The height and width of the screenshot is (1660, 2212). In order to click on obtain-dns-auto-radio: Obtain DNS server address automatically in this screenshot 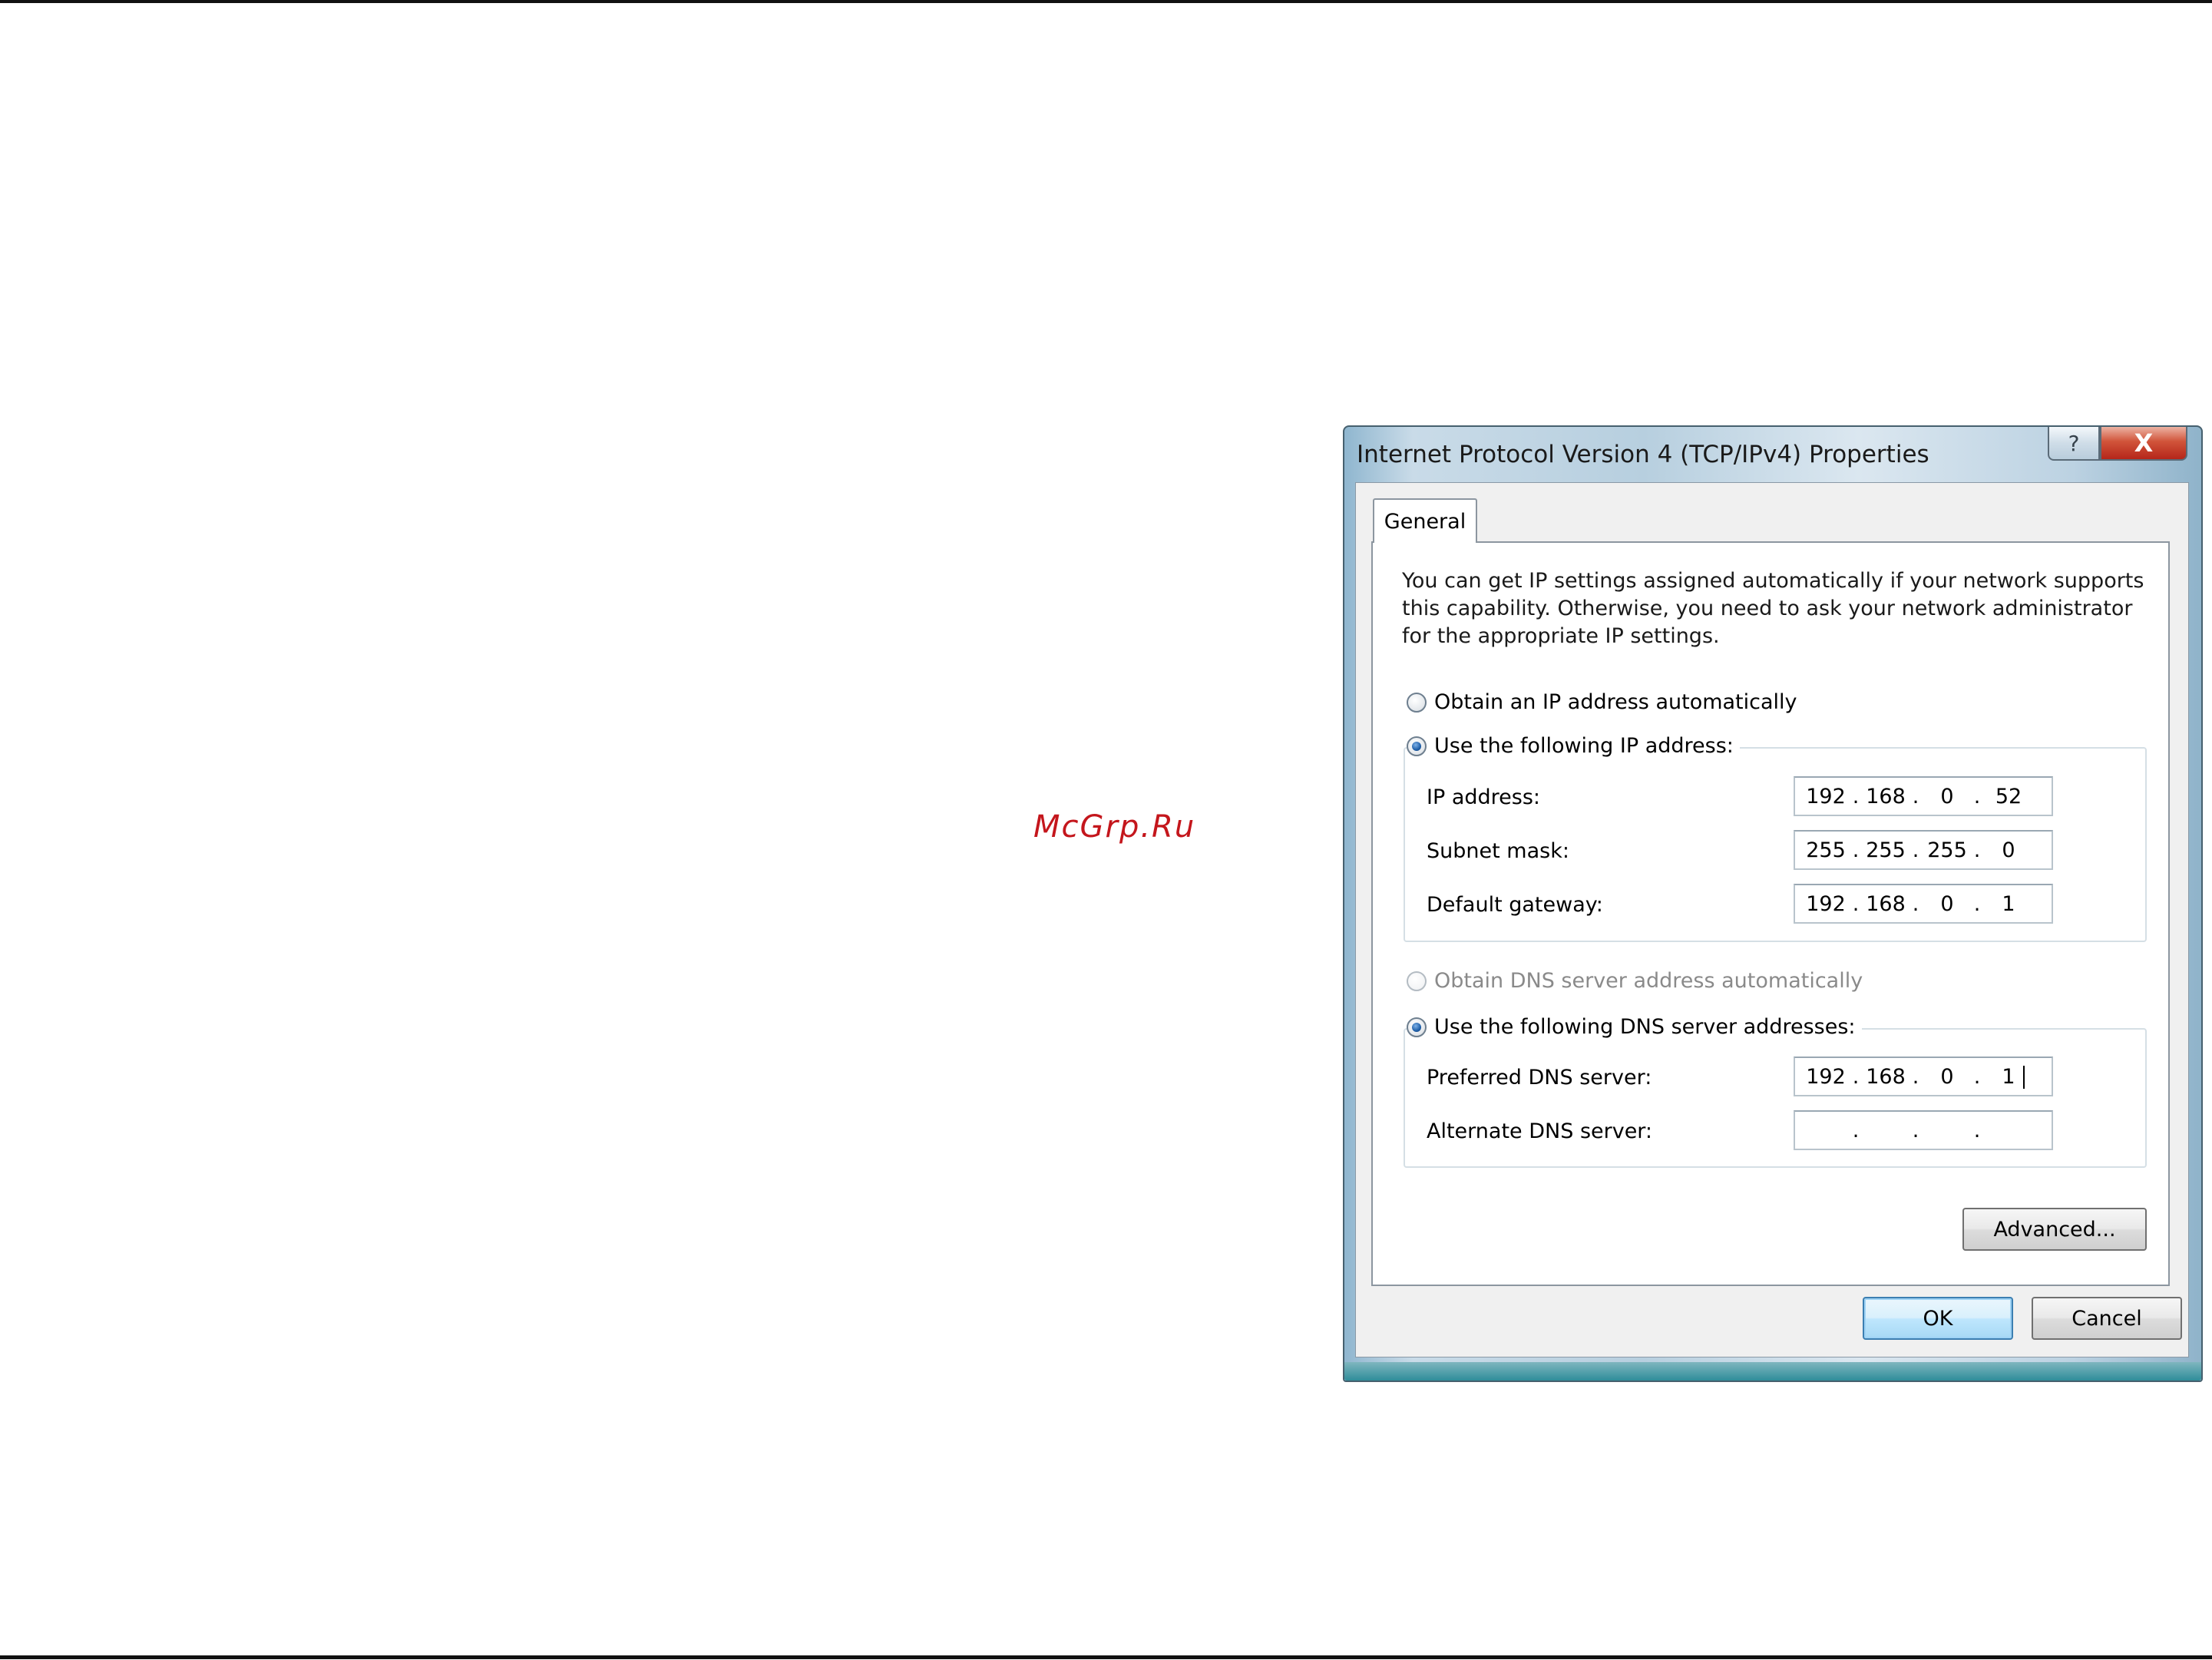, I will do `click(1639, 981)`.